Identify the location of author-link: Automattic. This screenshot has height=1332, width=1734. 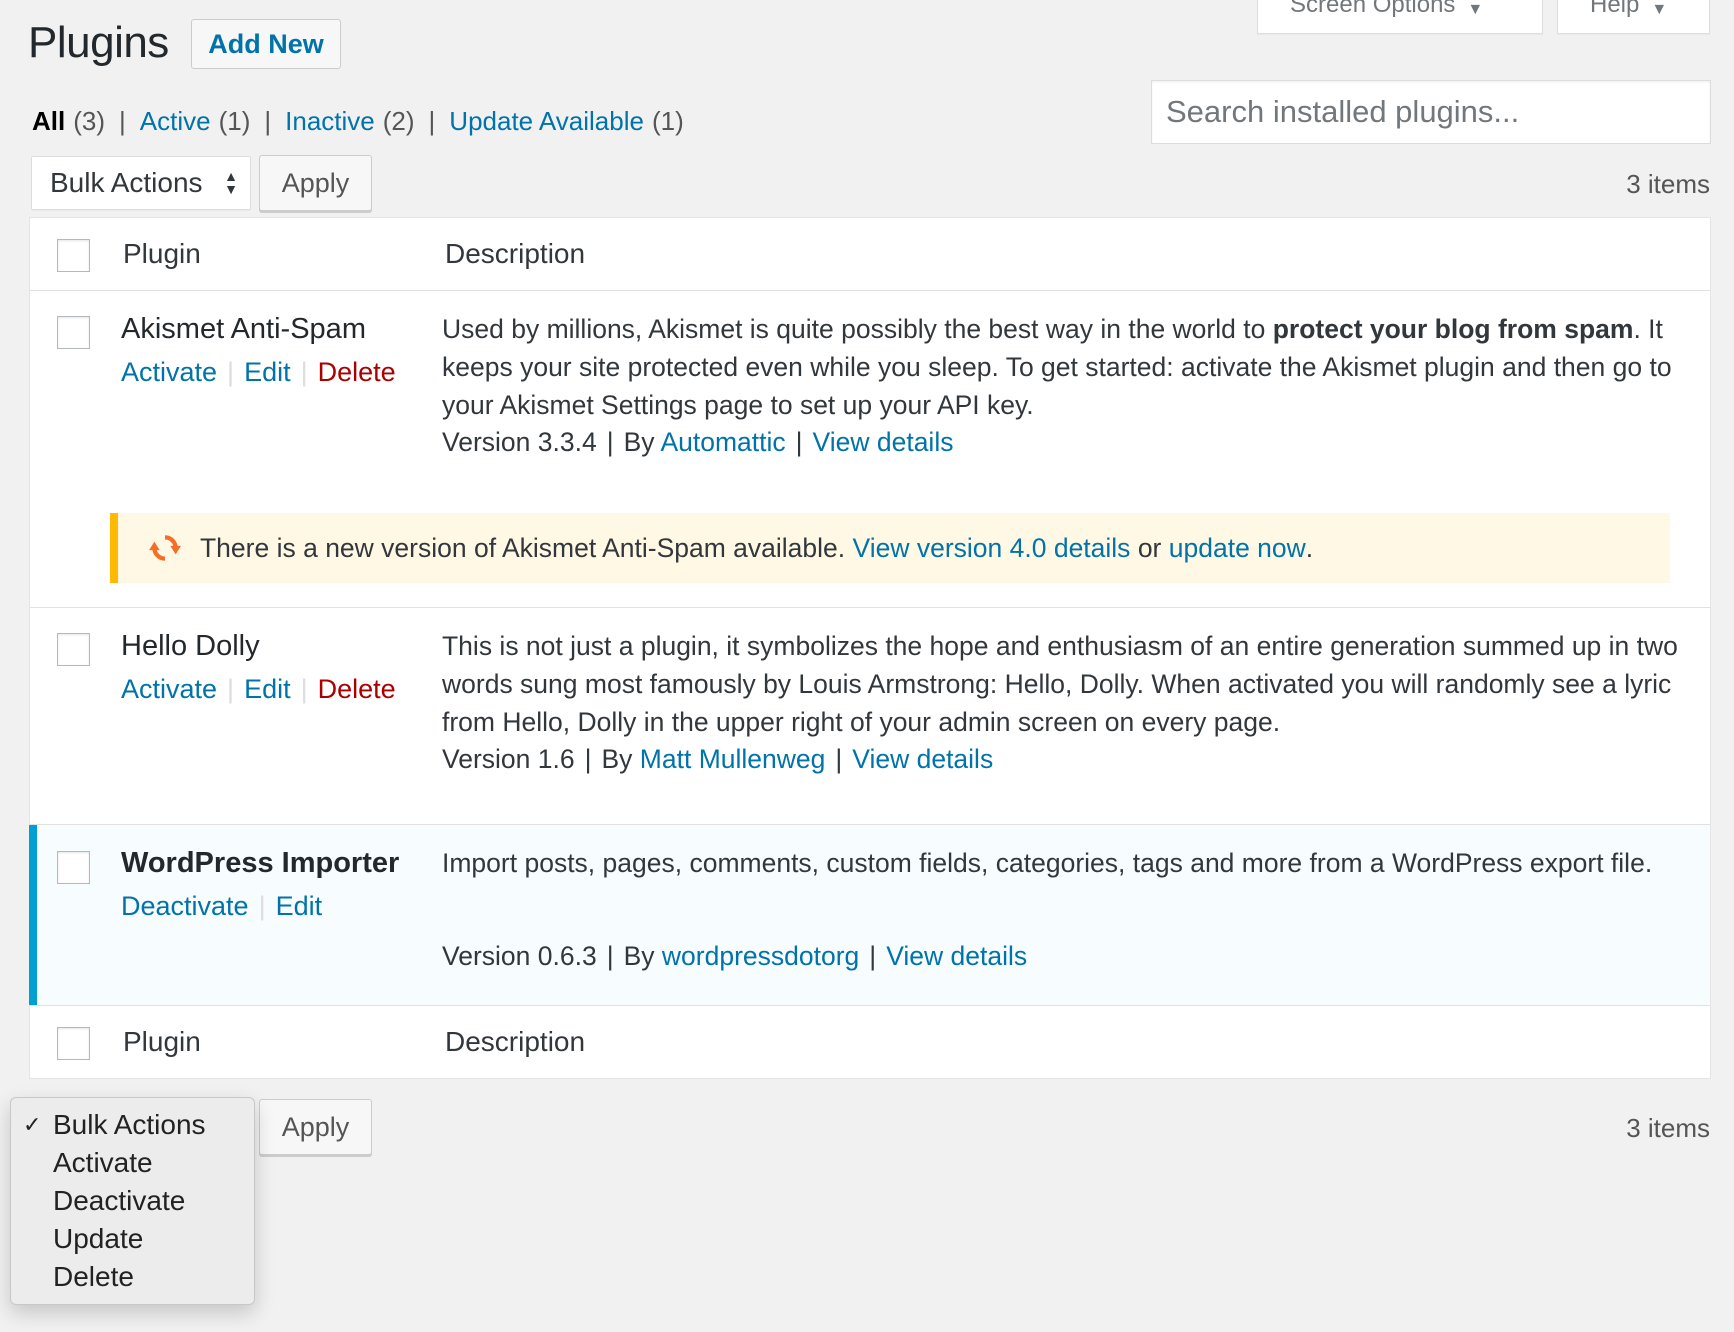
(722, 442).